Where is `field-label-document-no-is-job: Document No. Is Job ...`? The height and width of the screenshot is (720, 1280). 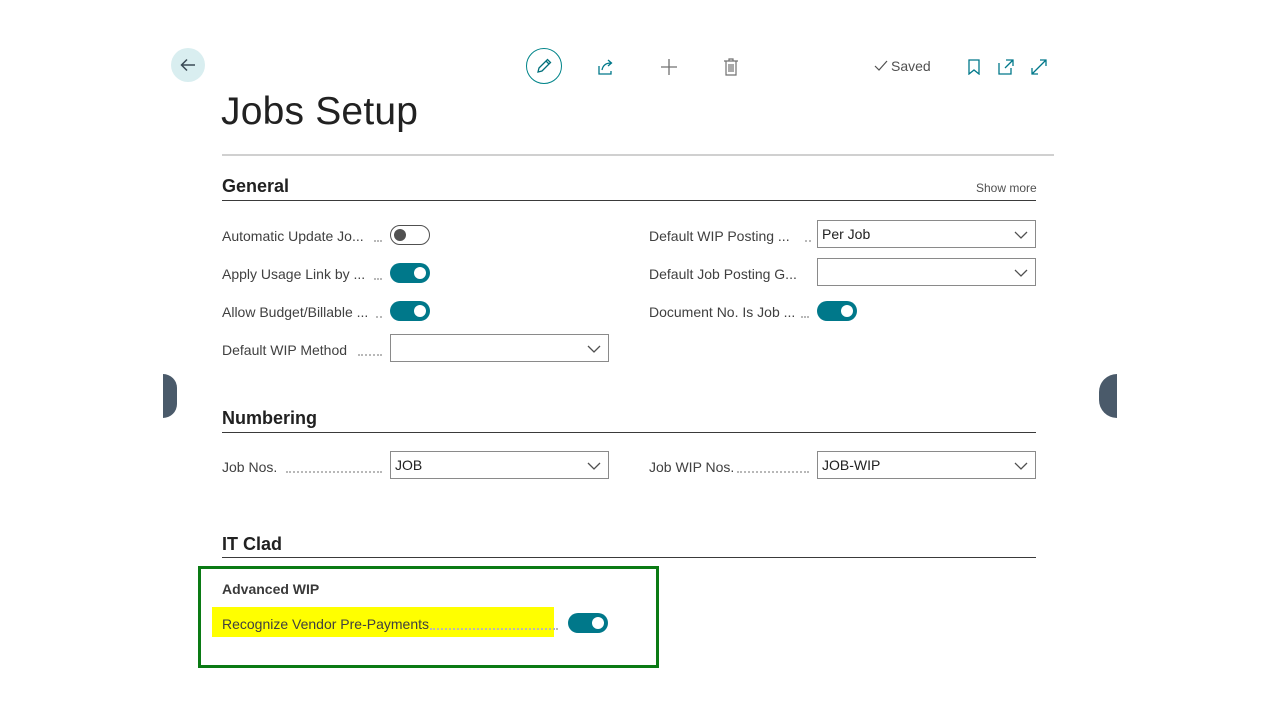 field-label-document-no-is-job: Document No. Is Job ... is located at coordinates (722, 312).